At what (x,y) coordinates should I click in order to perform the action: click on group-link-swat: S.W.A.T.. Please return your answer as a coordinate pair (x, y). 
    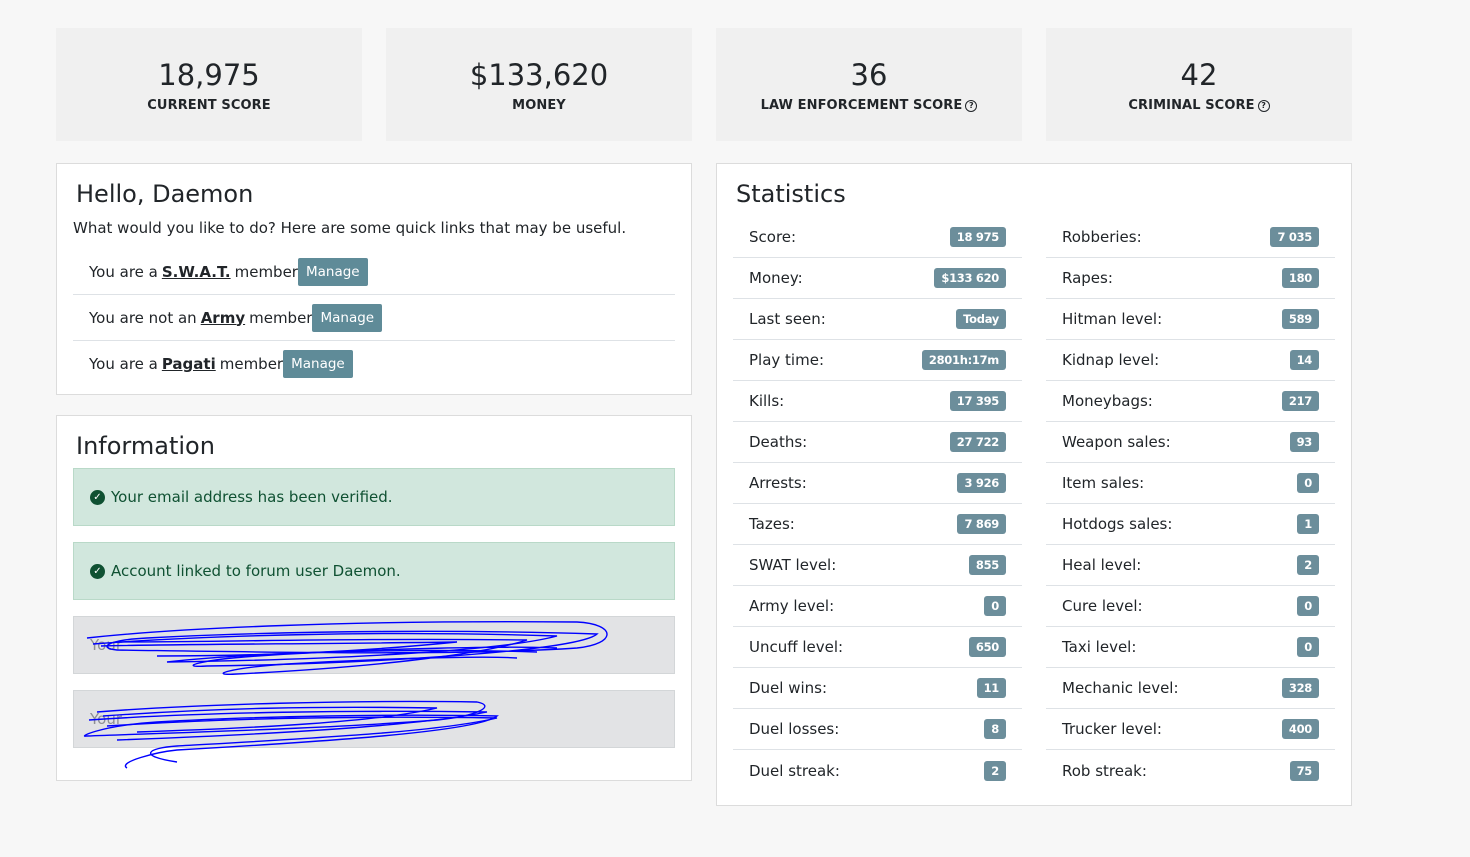
    Looking at the image, I should click on (196, 272).